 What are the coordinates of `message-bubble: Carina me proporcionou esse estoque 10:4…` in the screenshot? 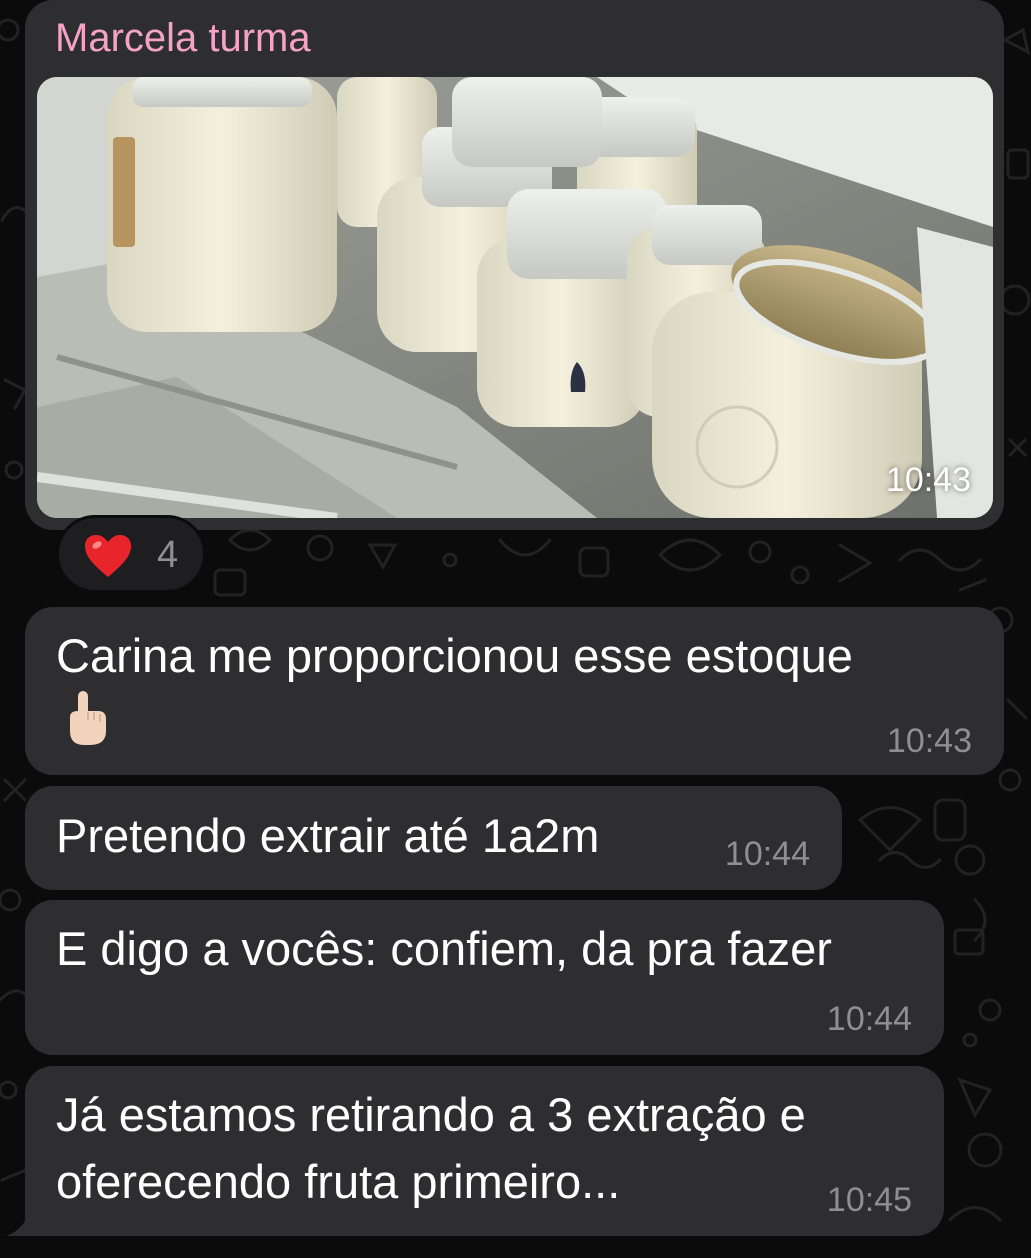 It's located at (514, 691).